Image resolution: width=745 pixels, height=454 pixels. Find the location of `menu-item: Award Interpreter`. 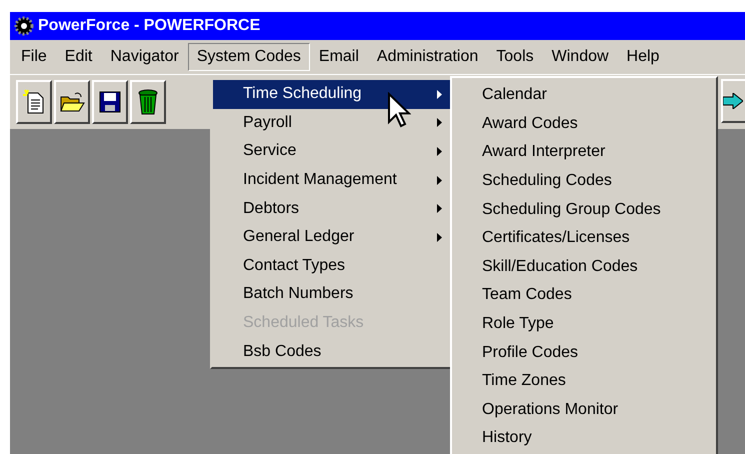

menu-item: Award Interpreter is located at coordinates (584, 152).